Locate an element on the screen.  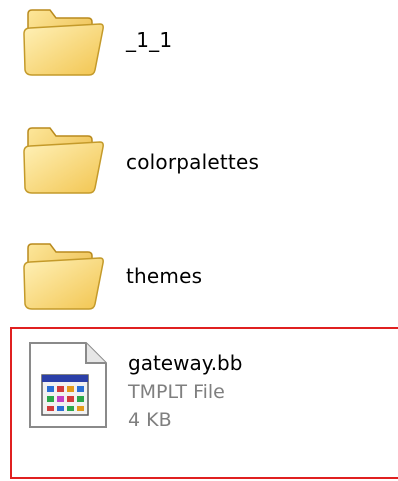
file-name: gateway.bb is located at coordinates (185, 363).